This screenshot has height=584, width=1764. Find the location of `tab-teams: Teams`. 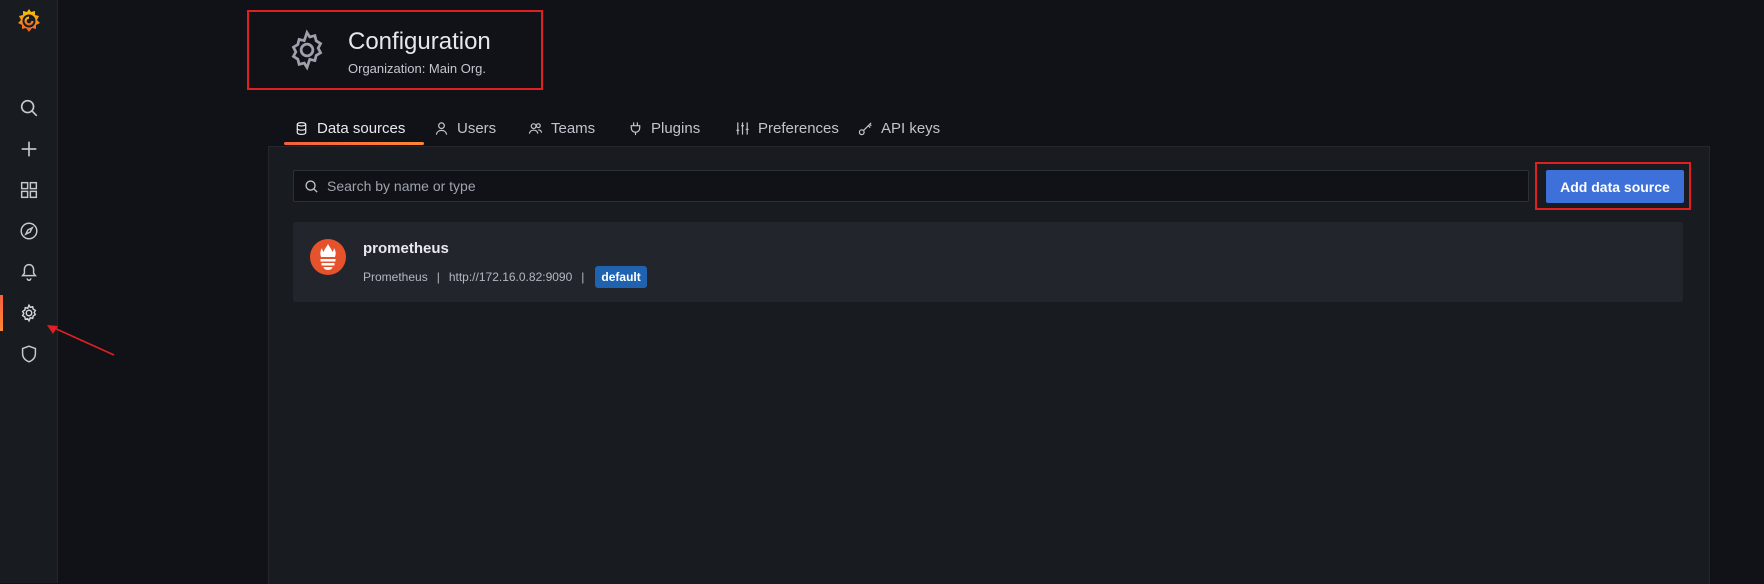

tab-teams: Teams is located at coordinates (561, 128).